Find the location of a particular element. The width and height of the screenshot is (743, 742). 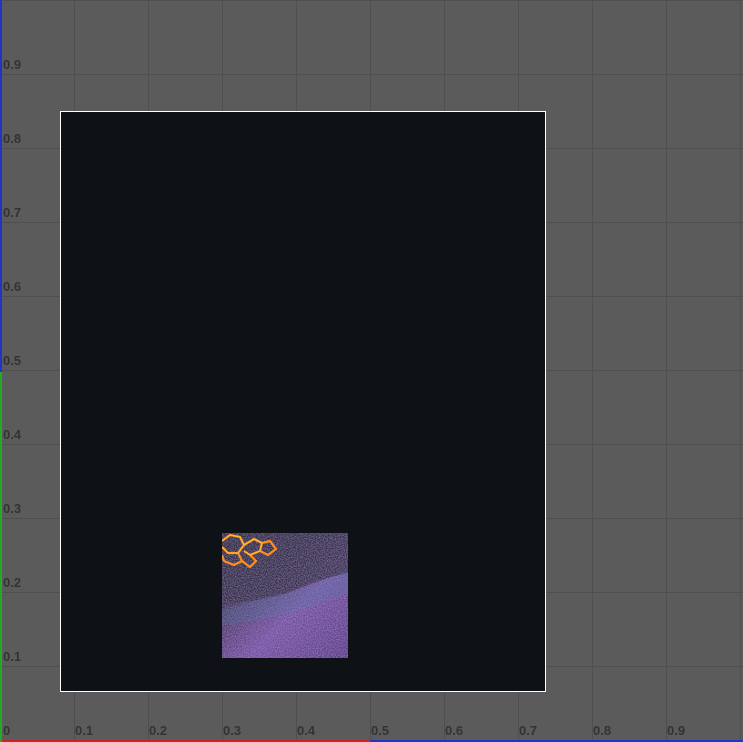

image-tile-graphic is located at coordinates (285, 595).